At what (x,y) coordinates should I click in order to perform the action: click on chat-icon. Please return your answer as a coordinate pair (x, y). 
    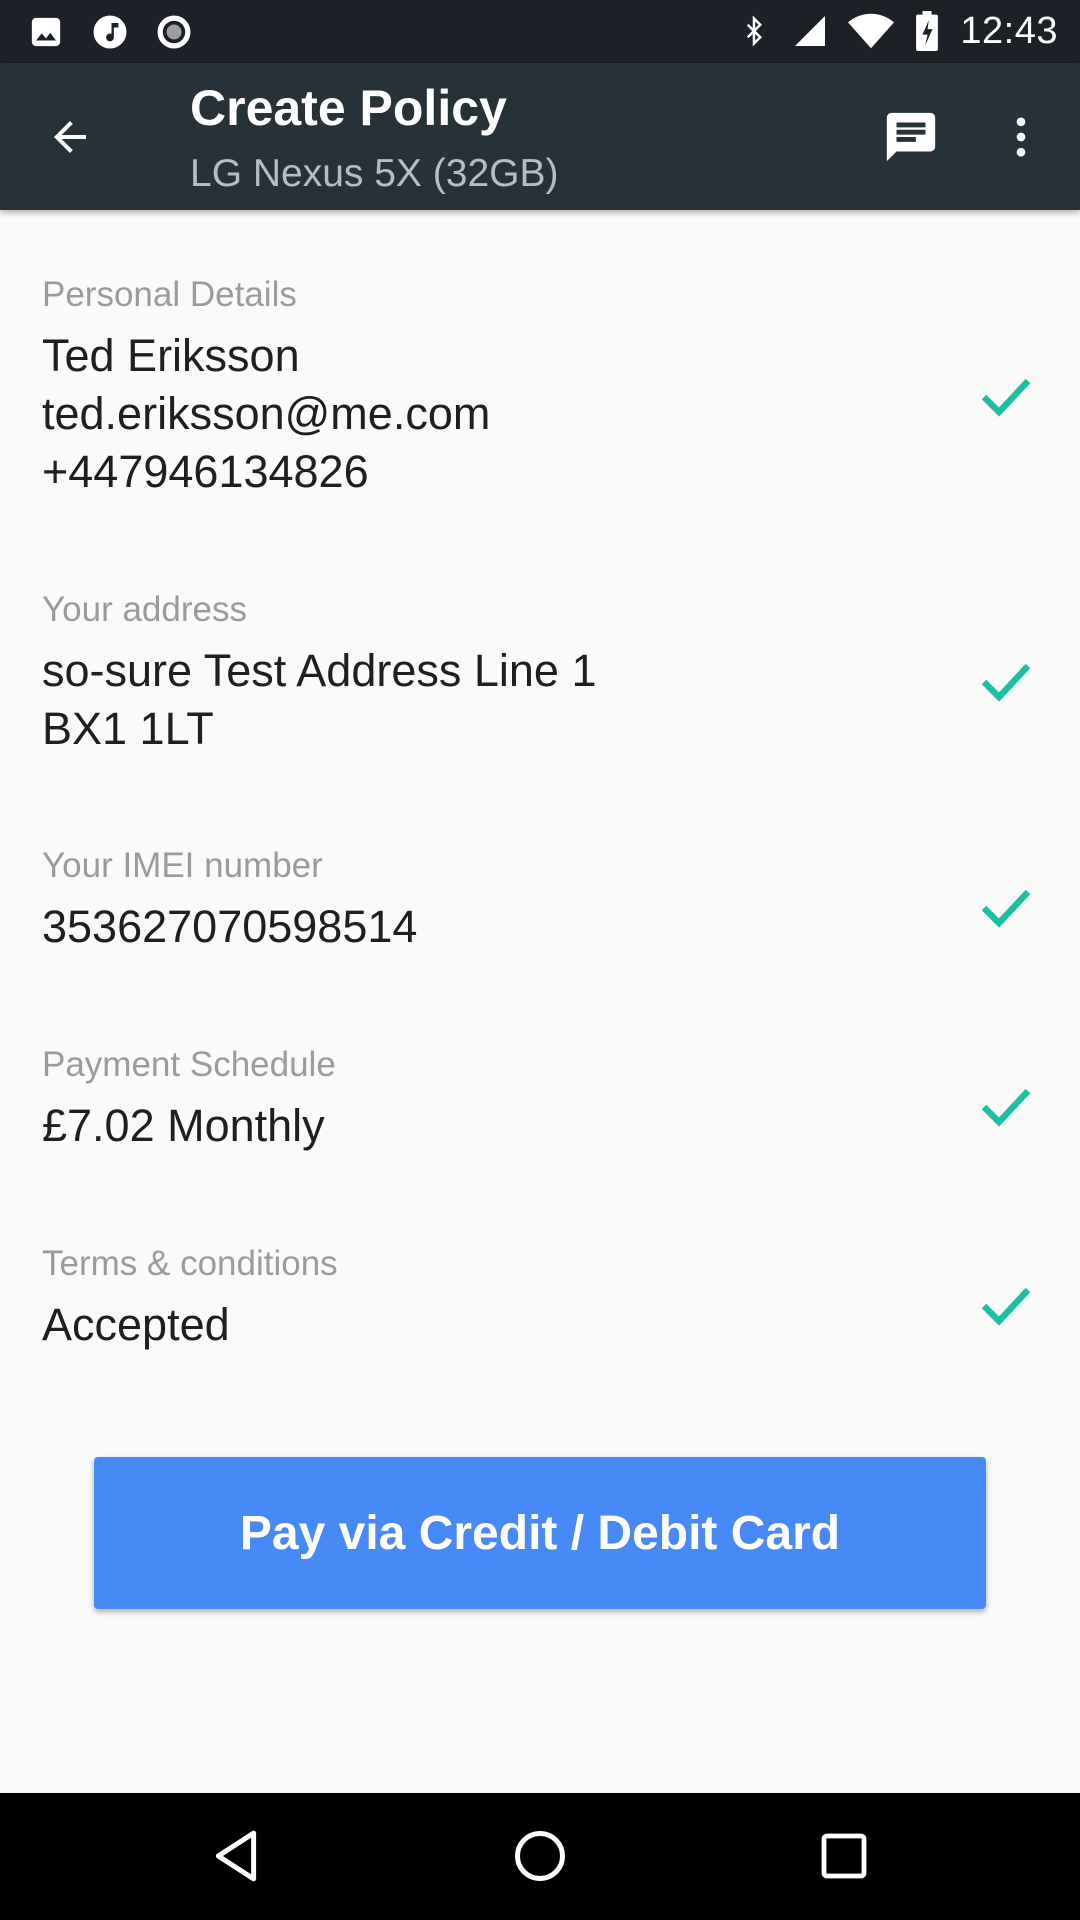
    Looking at the image, I should click on (911, 137).